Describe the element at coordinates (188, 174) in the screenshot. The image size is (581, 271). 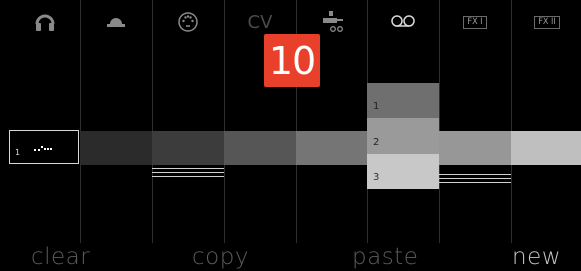
I see `copy-marker-lines` at that location.